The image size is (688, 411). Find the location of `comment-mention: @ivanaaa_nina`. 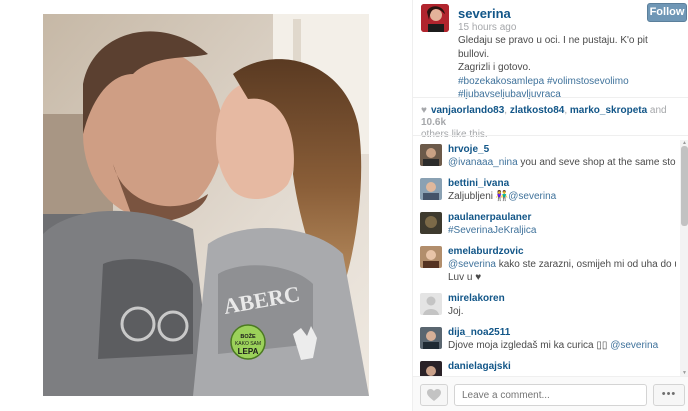

comment-mention: @ivanaaa_nina is located at coordinates (483, 162).